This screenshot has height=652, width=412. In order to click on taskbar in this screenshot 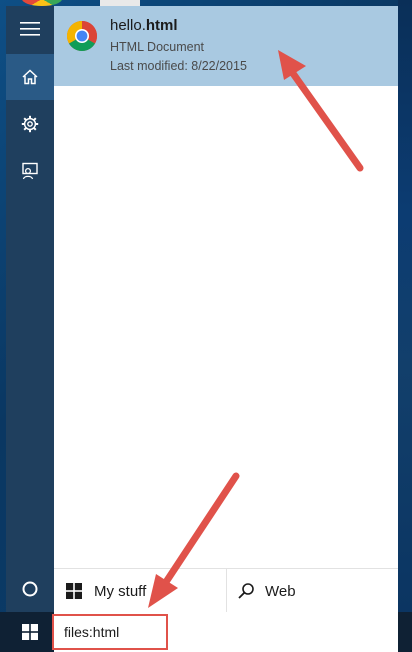, I will do `click(206, 632)`.